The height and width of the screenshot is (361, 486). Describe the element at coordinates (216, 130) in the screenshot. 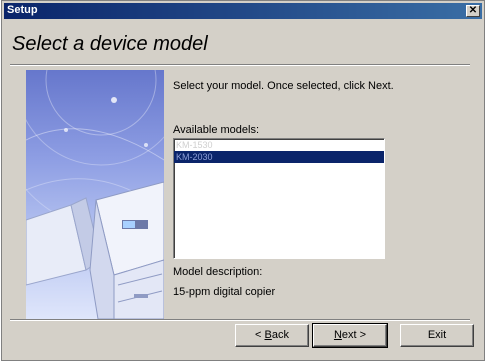

I see `models-label: Available models:` at that location.